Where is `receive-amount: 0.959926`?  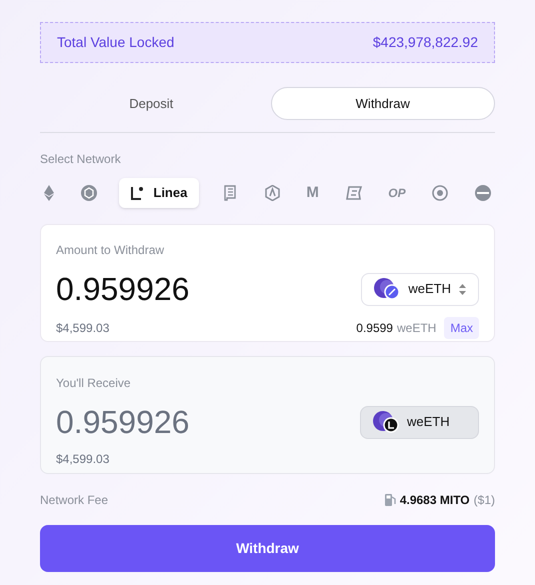 receive-amount: 0.959926 is located at coordinates (123, 422).